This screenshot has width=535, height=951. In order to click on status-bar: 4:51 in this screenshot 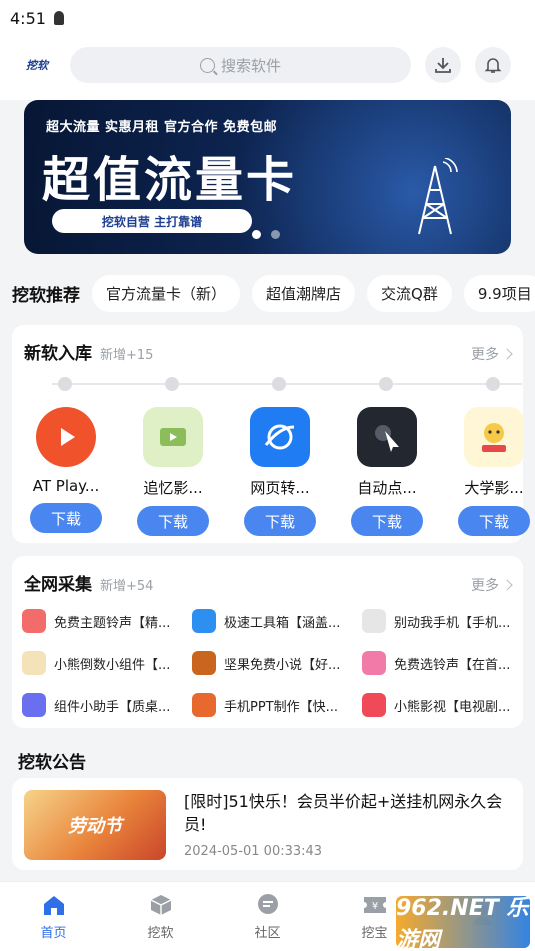, I will do `click(267, 15)`.